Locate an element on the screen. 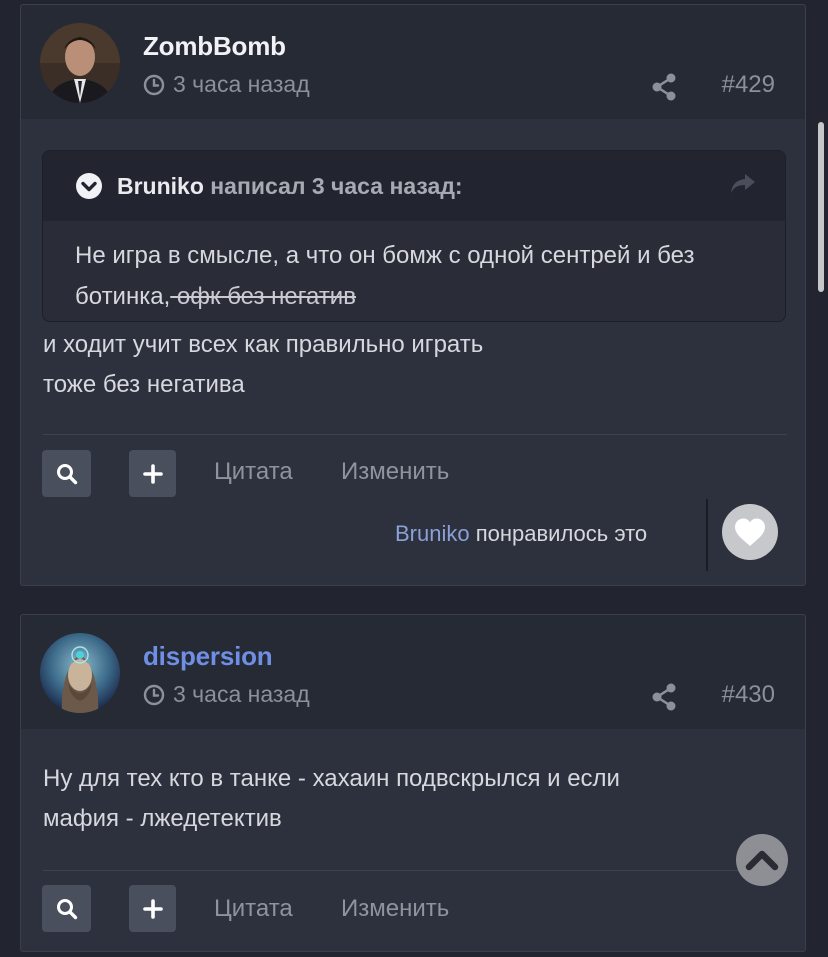  author-name: ZombBomb is located at coordinates (214, 46).